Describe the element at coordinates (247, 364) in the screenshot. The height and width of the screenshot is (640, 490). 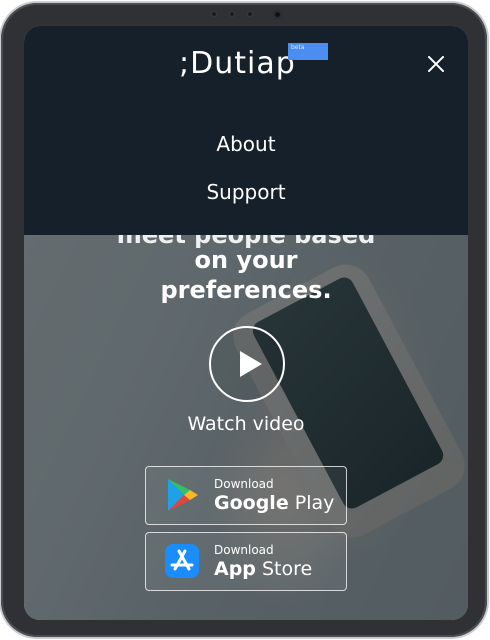
I see `play-video-button` at that location.